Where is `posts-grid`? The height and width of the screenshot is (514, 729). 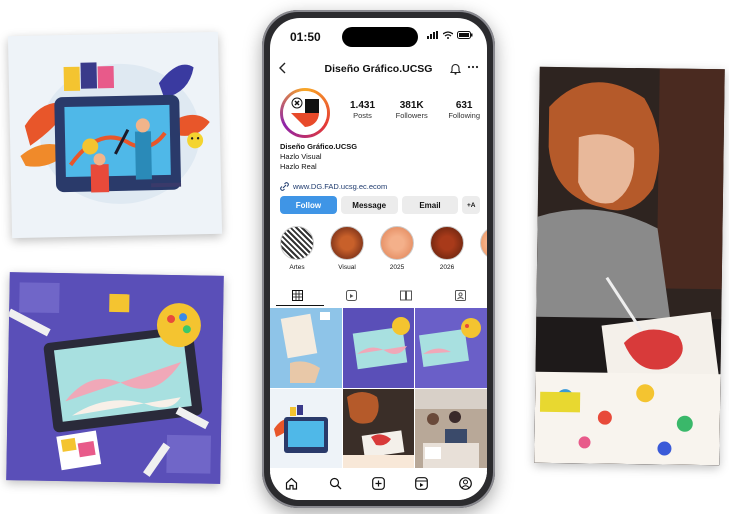
posts-grid is located at coordinates (378, 388).